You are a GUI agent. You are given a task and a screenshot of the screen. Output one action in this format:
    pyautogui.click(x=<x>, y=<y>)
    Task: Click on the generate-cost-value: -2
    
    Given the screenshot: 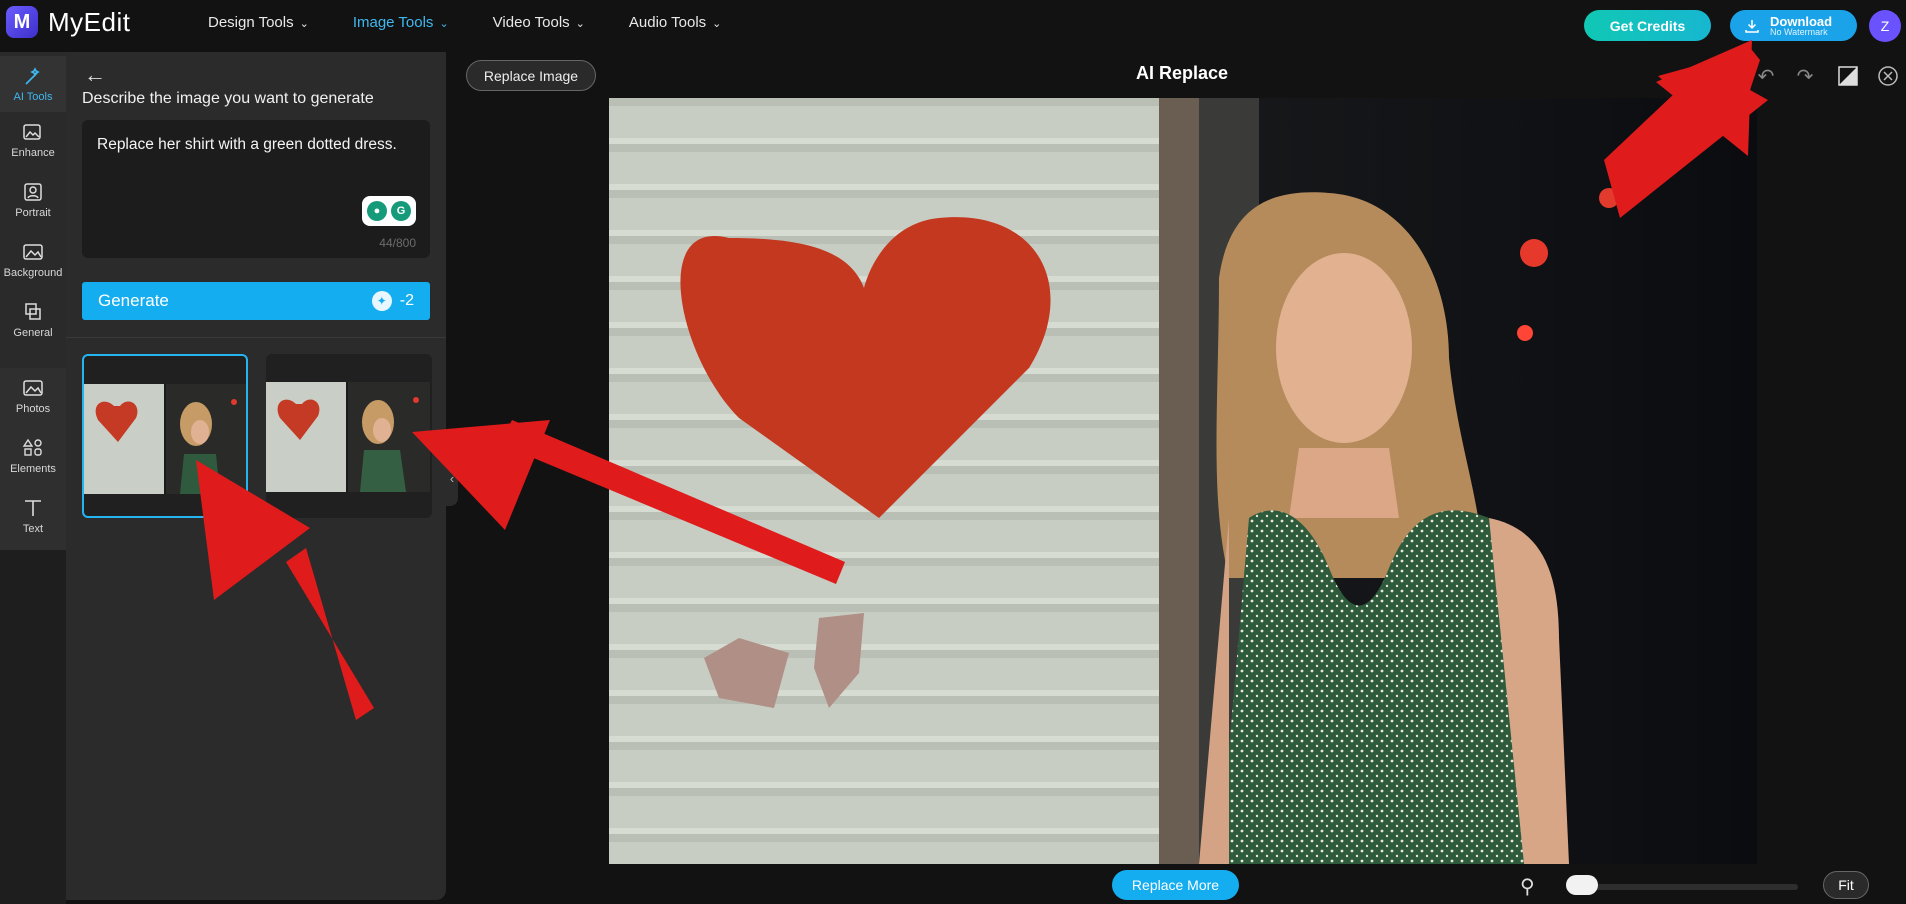 What is the action you would take?
    pyautogui.click(x=406, y=300)
    